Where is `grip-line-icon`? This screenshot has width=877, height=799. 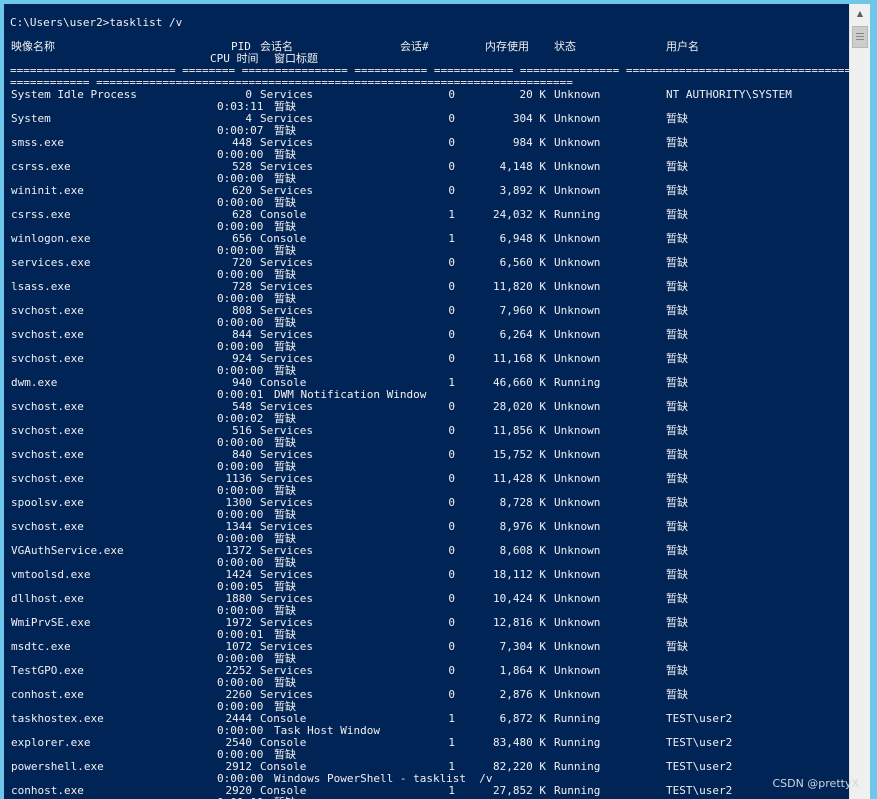
grip-line-icon is located at coordinates (860, 36).